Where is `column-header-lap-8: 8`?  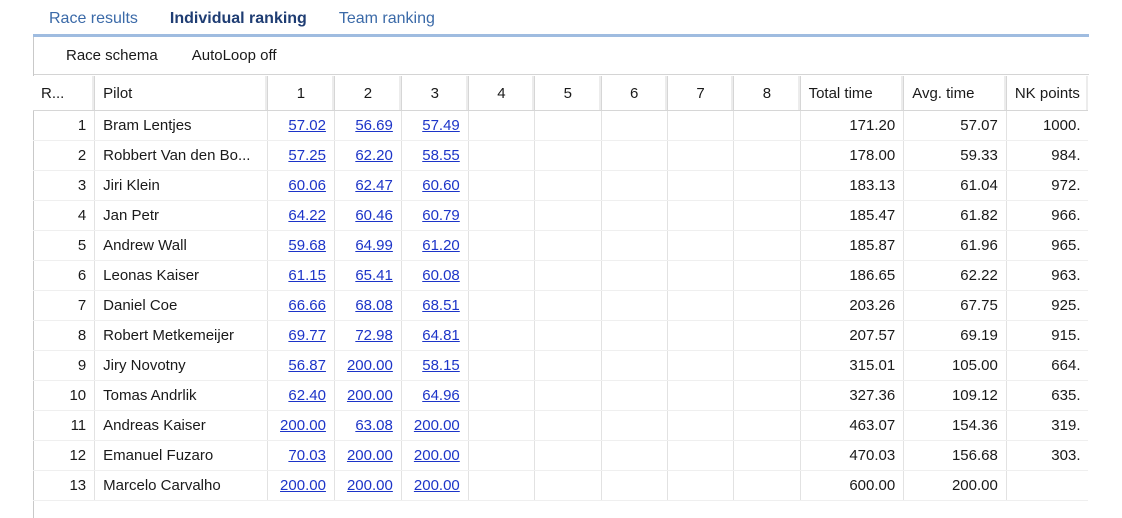 column-header-lap-8: 8 is located at coordinates (767, 93).